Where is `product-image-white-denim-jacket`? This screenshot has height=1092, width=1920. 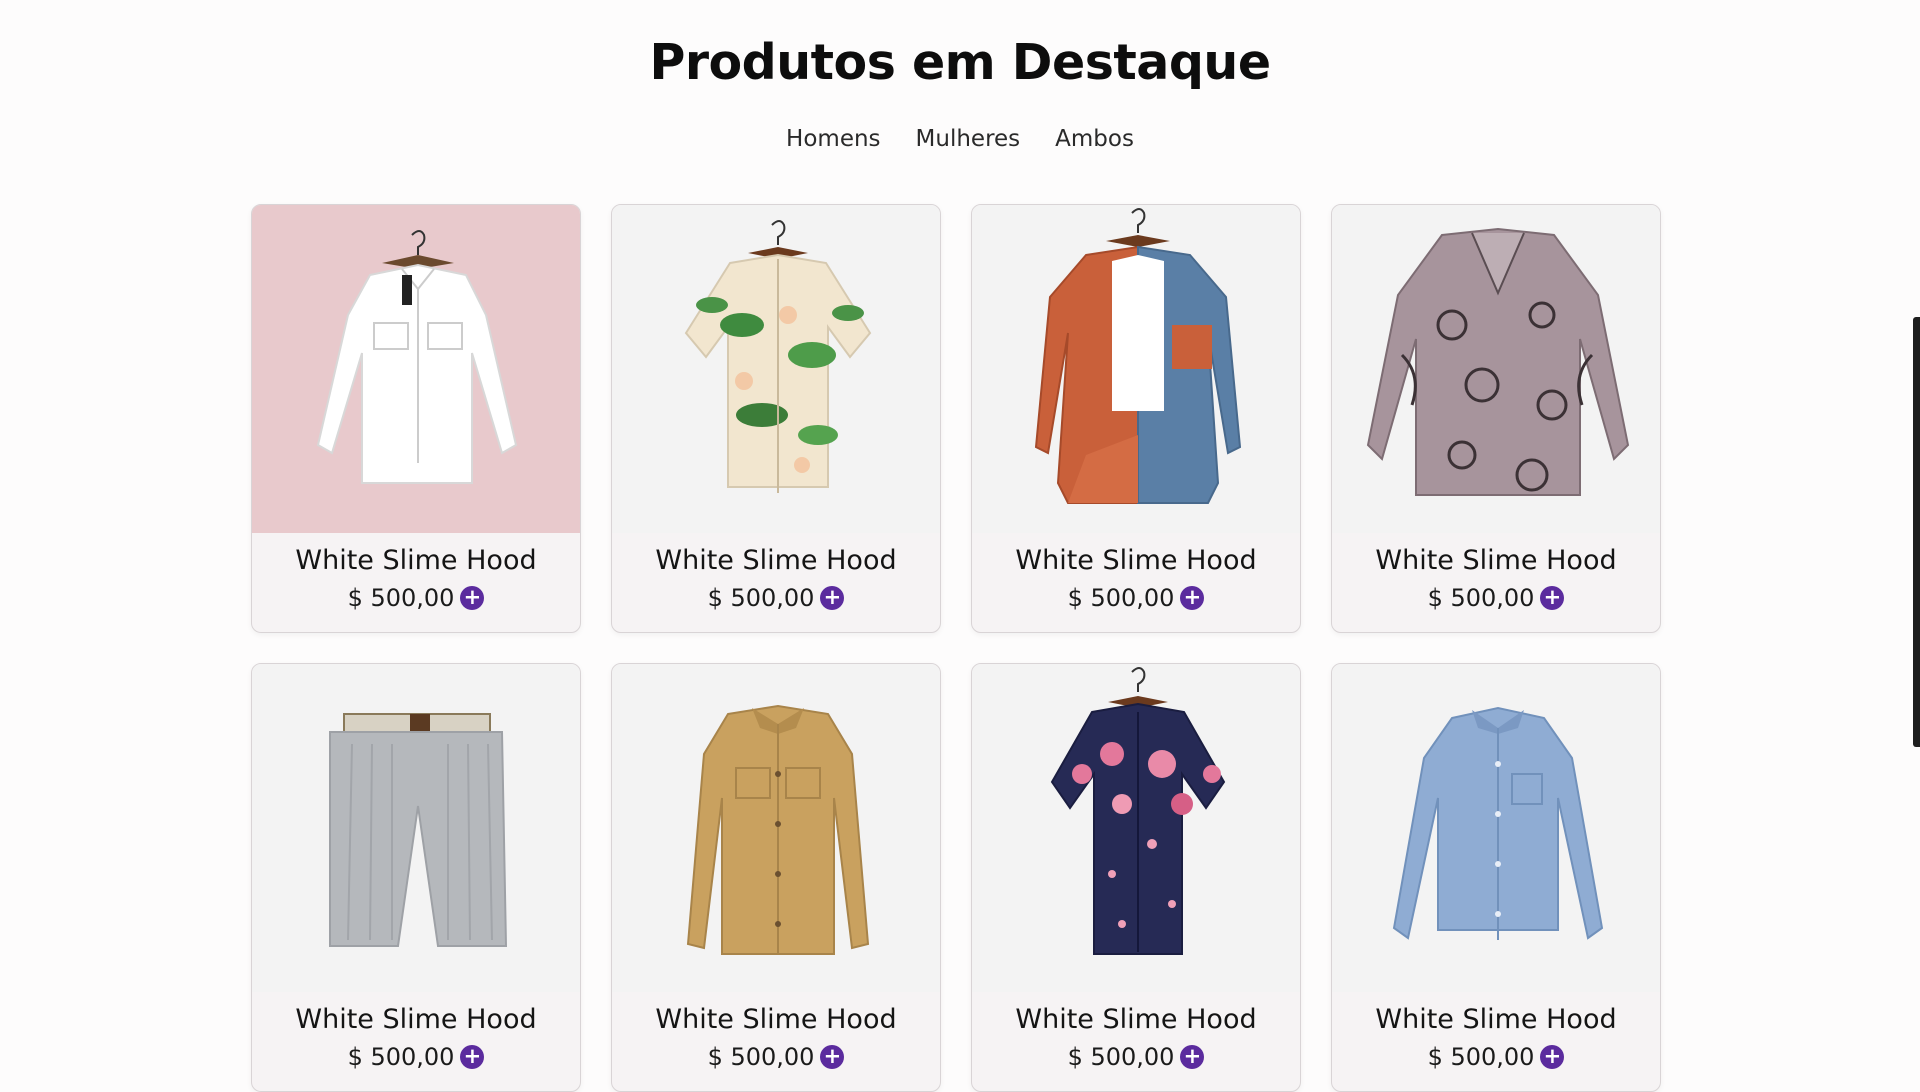 product-image-white-denim-jacket is located at coordinates (416, 369).